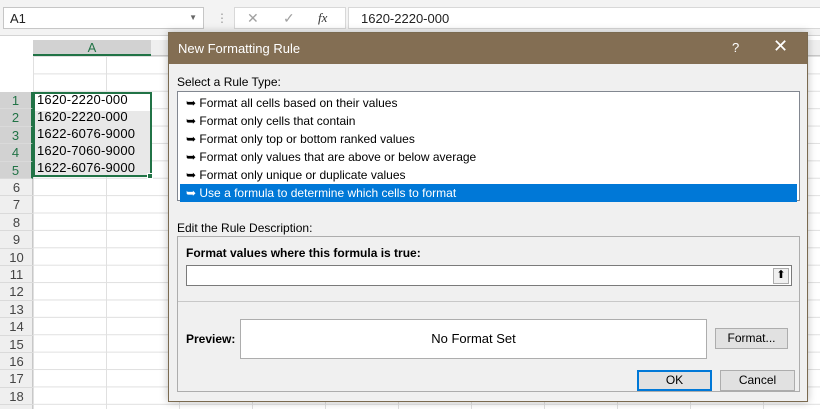  What do you see at coordinates (150, 176) in the screenshot?
I see `fill-handle` at bounding box center [150, 176].